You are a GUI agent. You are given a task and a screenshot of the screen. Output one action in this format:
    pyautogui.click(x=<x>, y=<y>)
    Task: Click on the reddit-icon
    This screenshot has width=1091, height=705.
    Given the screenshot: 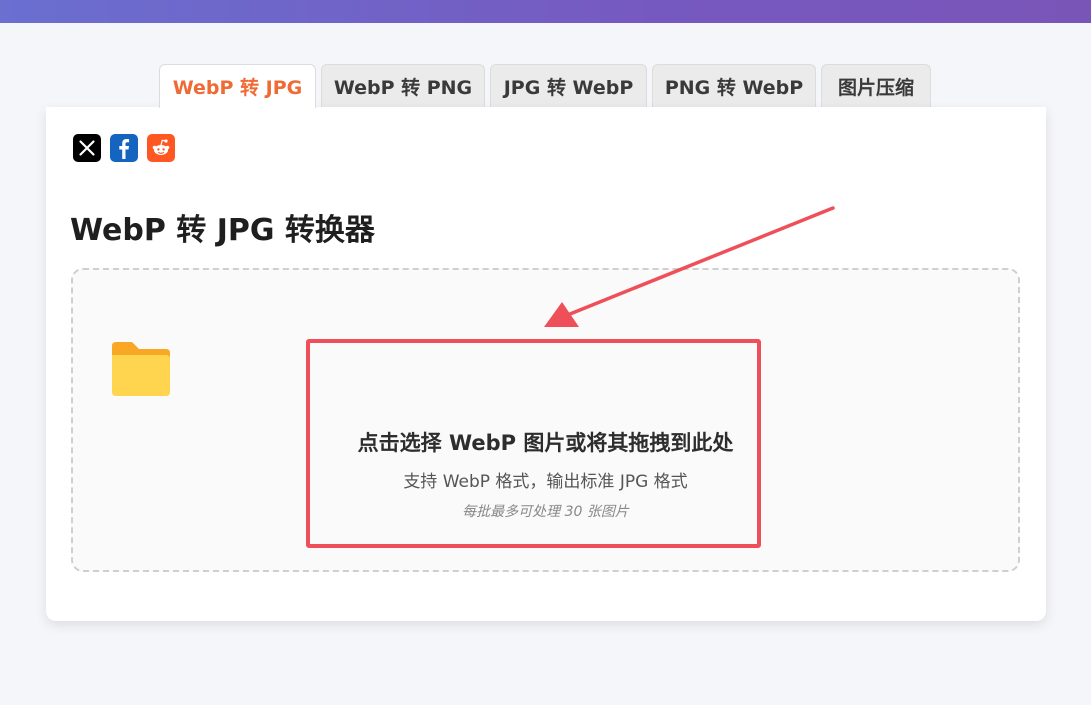 What is the action you would take?
    pyautogui.click(x=161, y=148)
    